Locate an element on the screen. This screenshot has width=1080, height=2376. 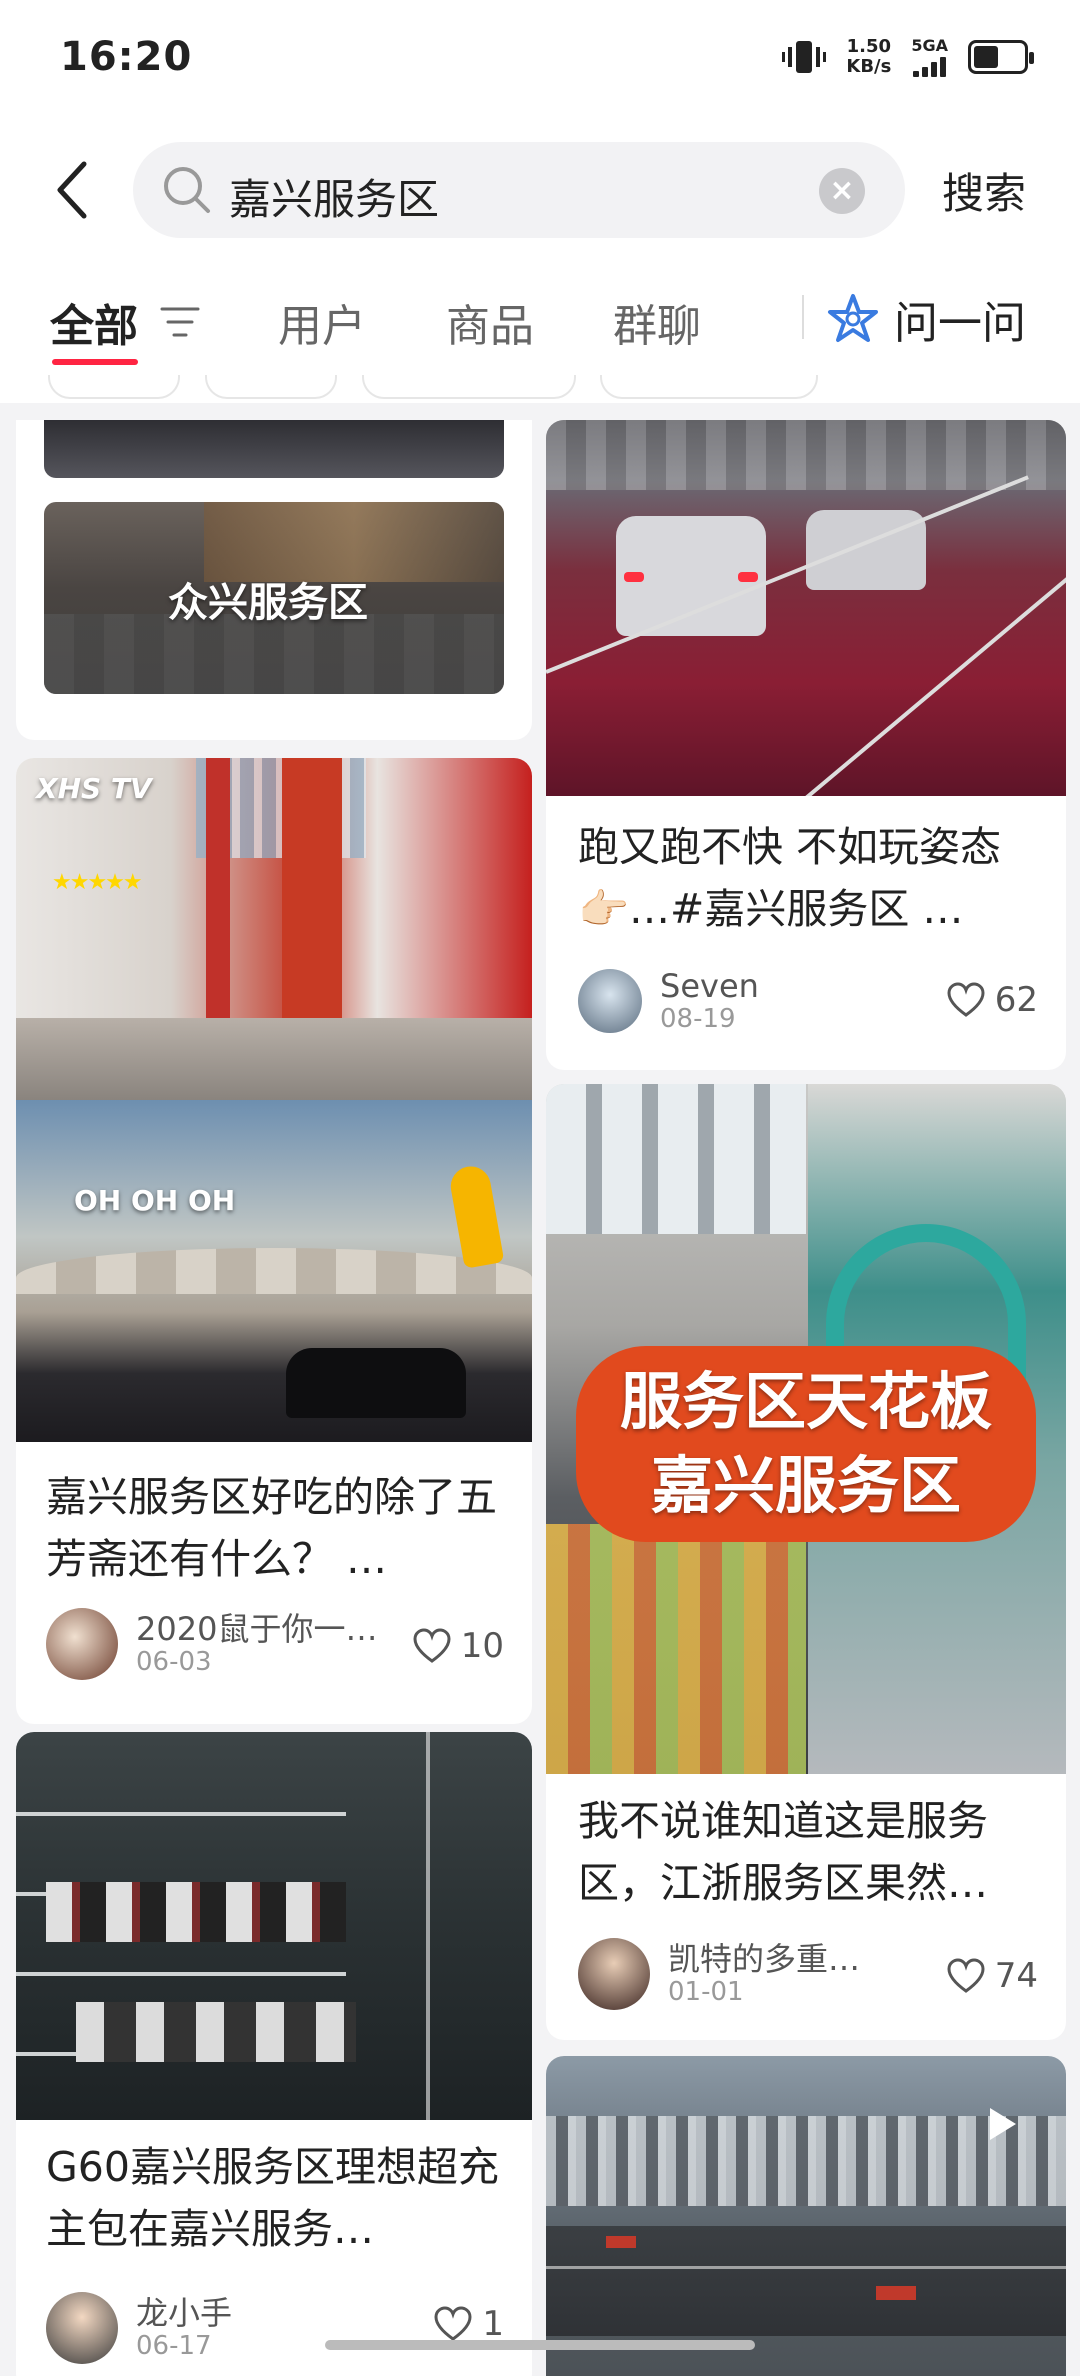
rating-stars: ★★★★★ is located at coordinates (97, 882).